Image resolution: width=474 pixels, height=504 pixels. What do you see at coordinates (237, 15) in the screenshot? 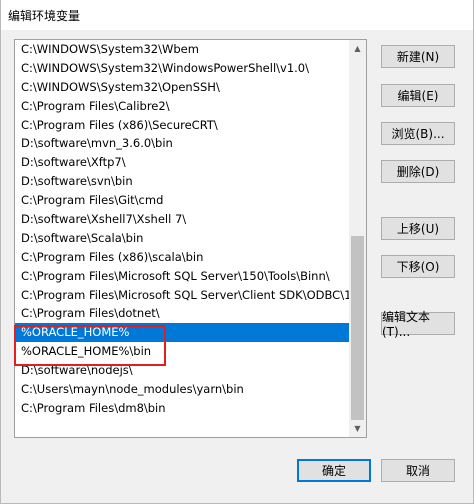
I see `title-bar: 编辑环境变量` at bounding box center [237, 15].